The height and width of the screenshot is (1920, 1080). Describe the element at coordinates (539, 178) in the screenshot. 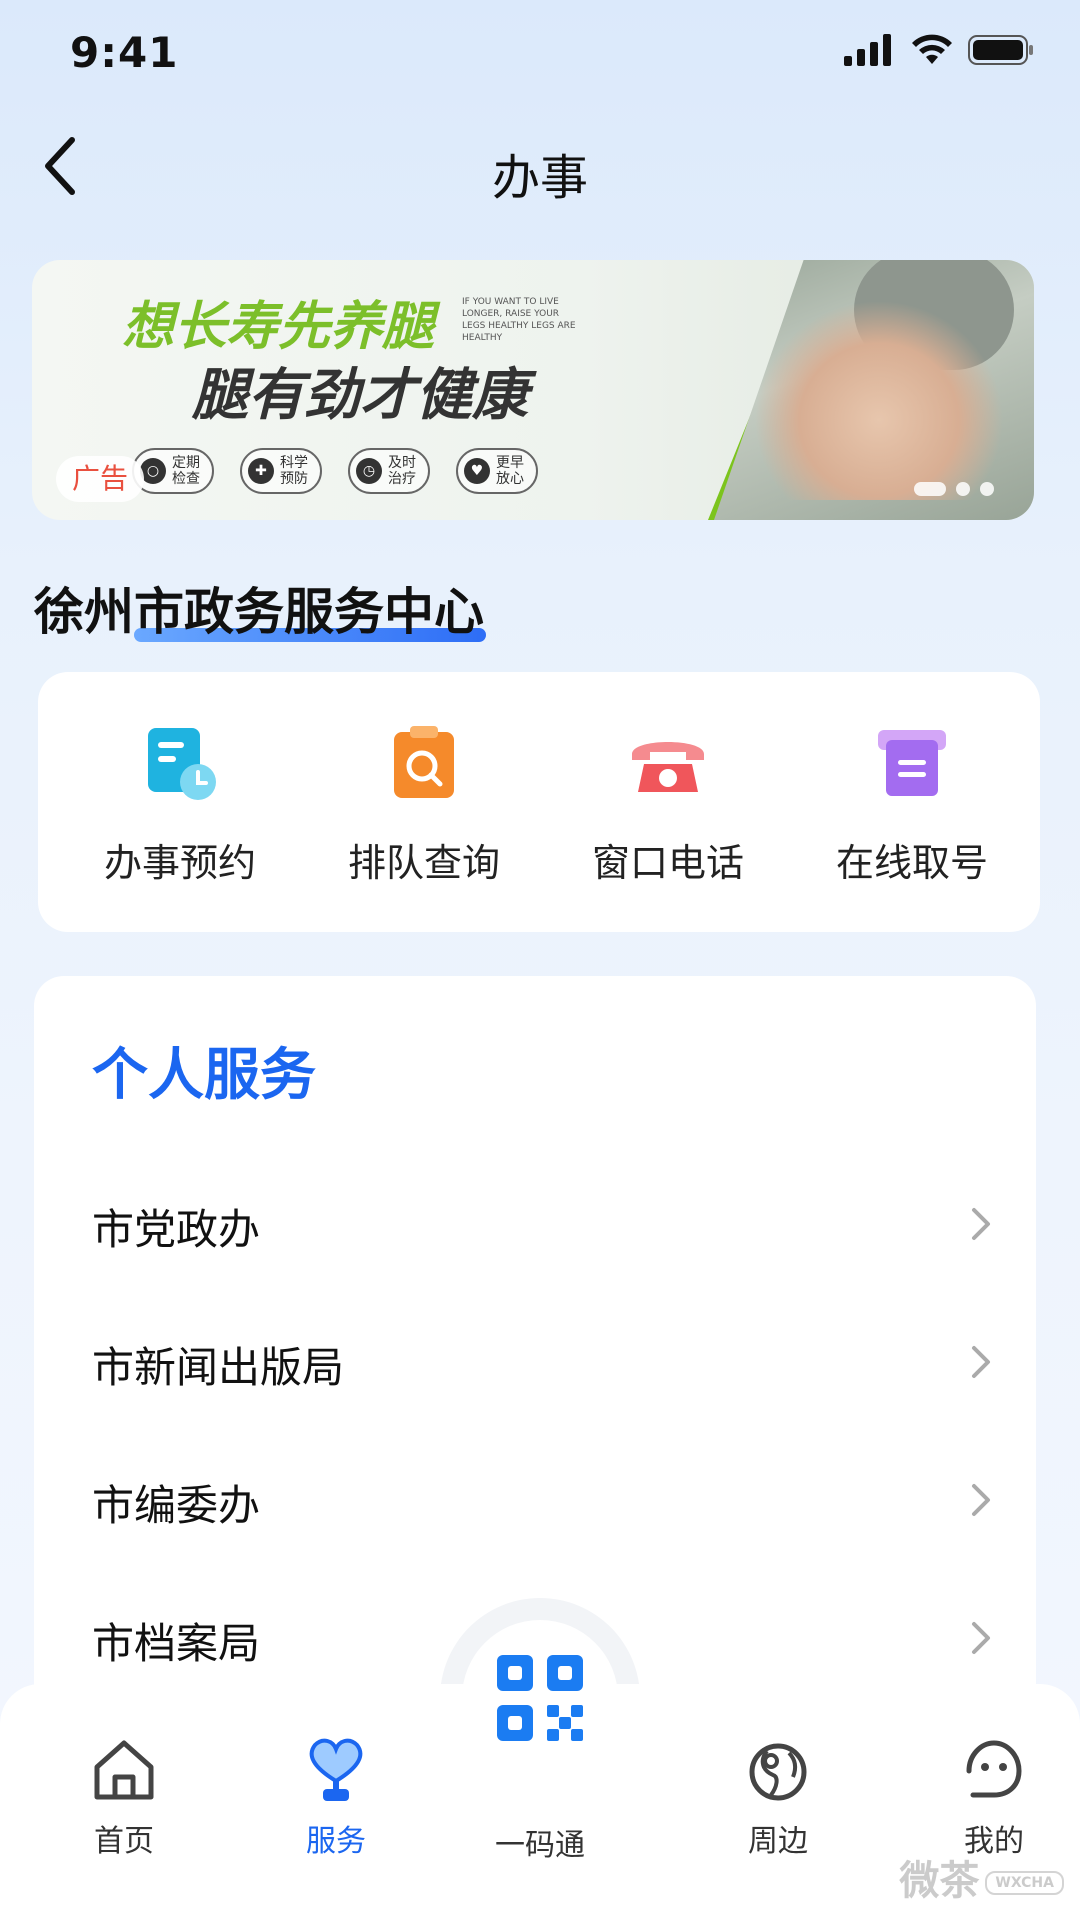

I see `page-title: 办事` at that location.